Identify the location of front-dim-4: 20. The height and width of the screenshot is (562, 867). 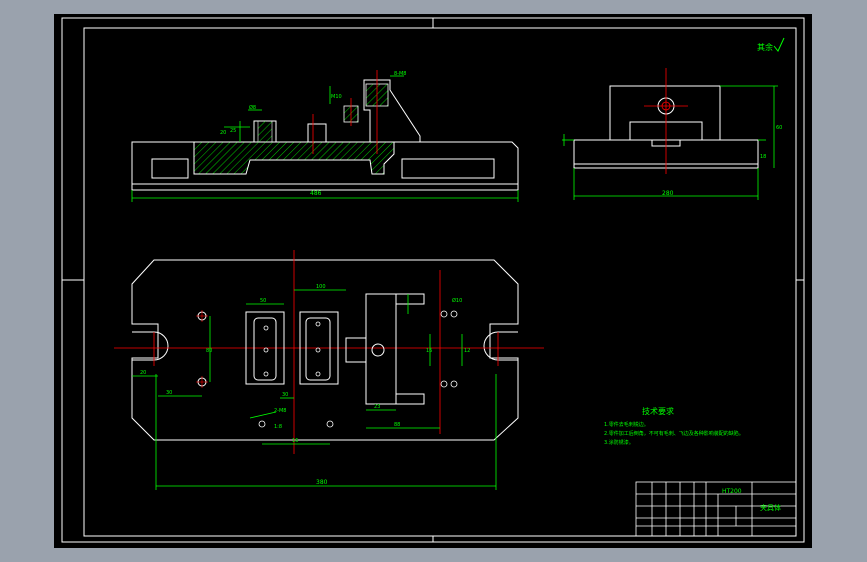
(223, 133).